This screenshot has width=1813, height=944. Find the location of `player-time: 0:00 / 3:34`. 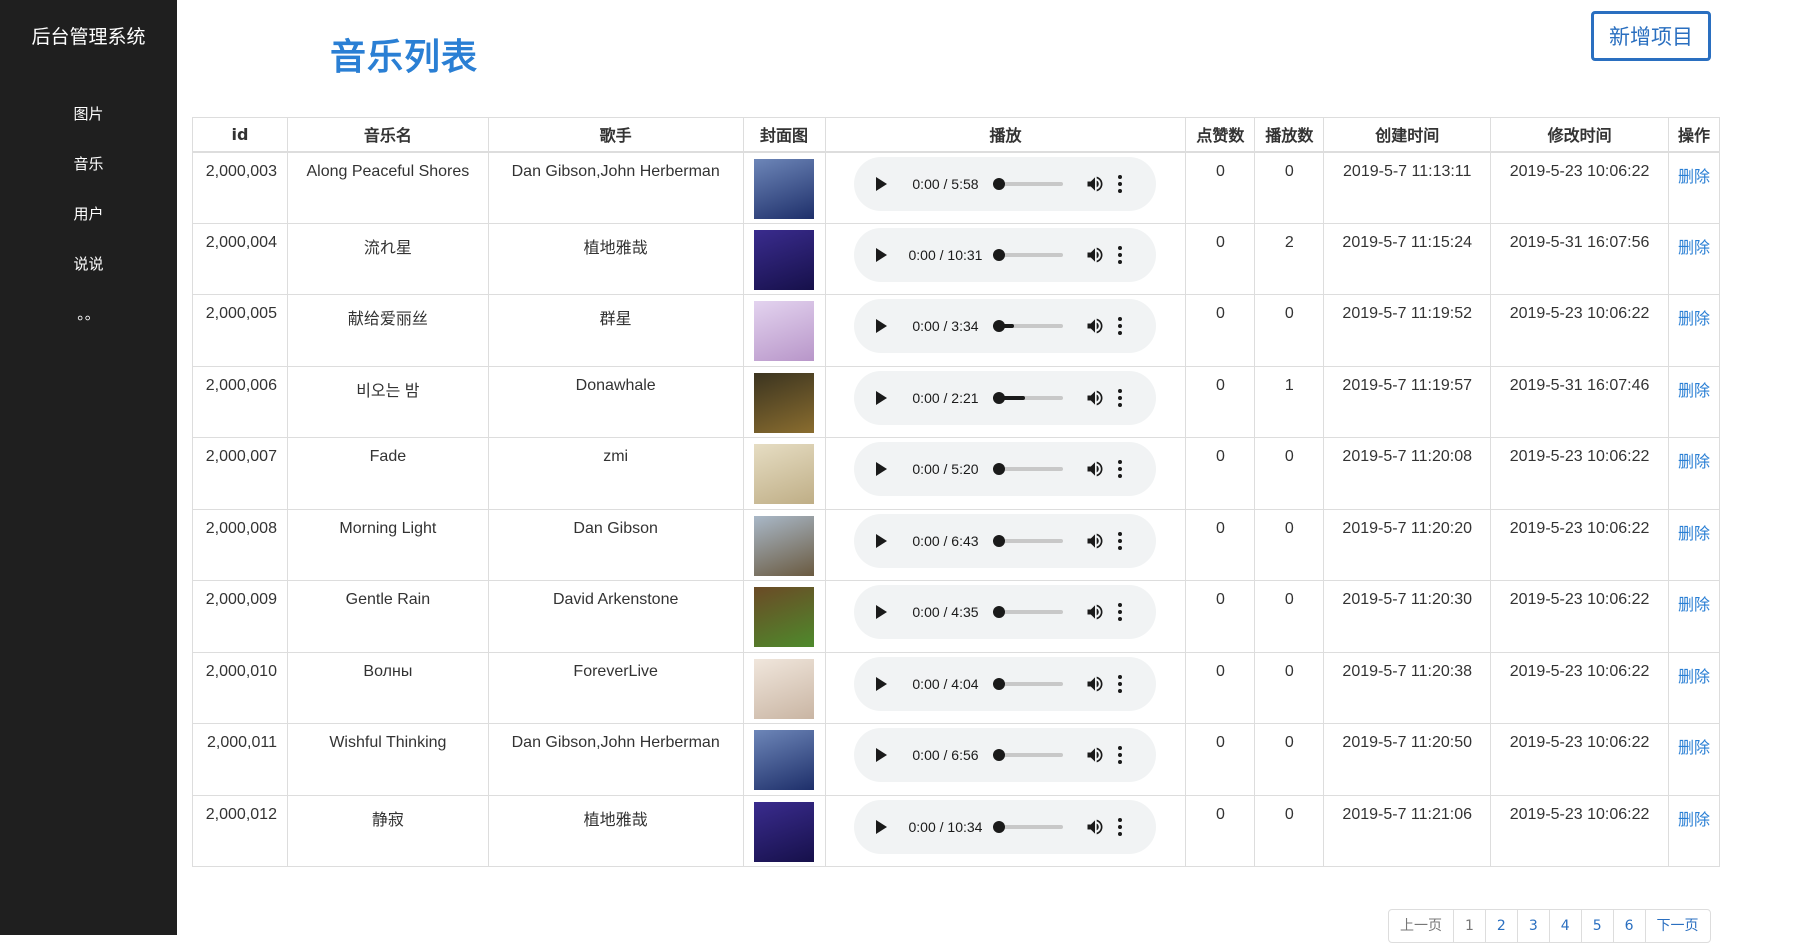

player-time: 0:00 / 3:34 is located at coordinates (945, 326).